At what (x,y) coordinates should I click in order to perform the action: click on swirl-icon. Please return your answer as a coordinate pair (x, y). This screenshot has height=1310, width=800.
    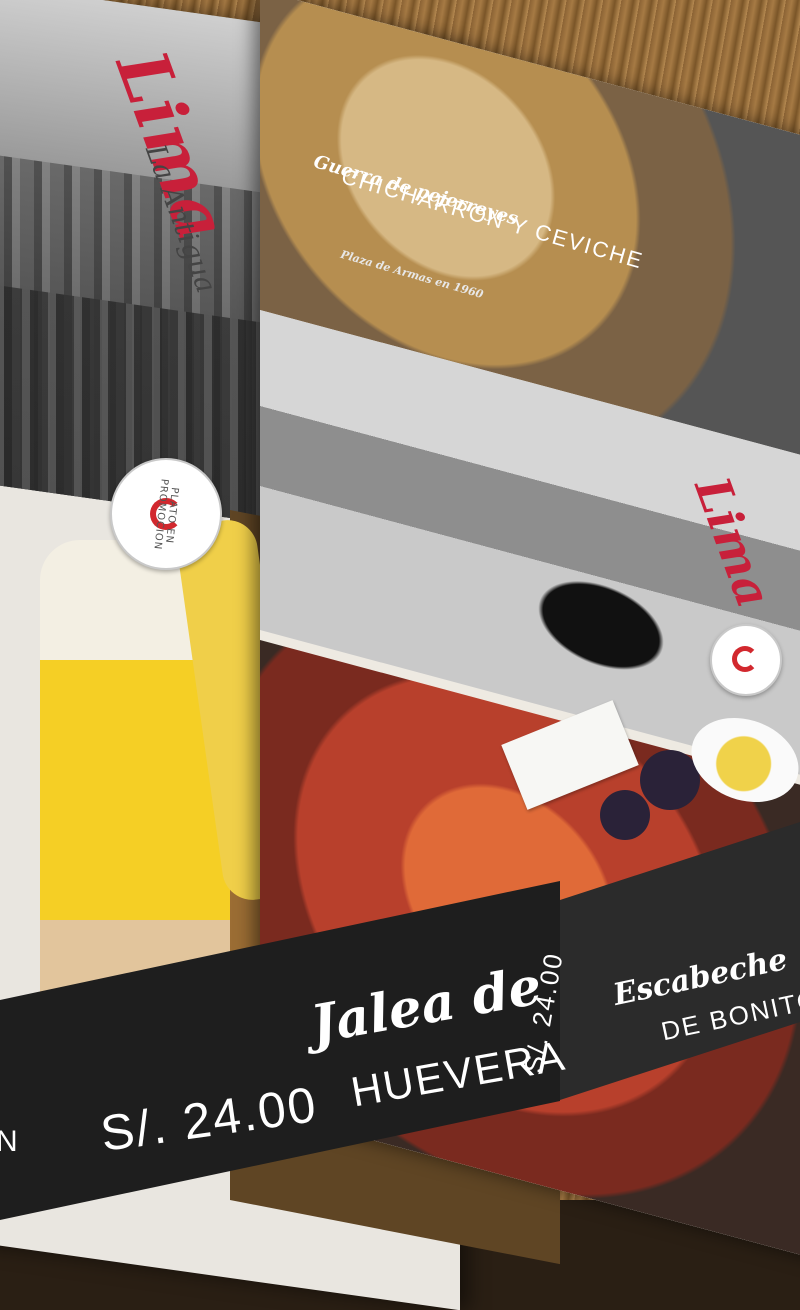
    Looking at the image, I should click on (745, 659).